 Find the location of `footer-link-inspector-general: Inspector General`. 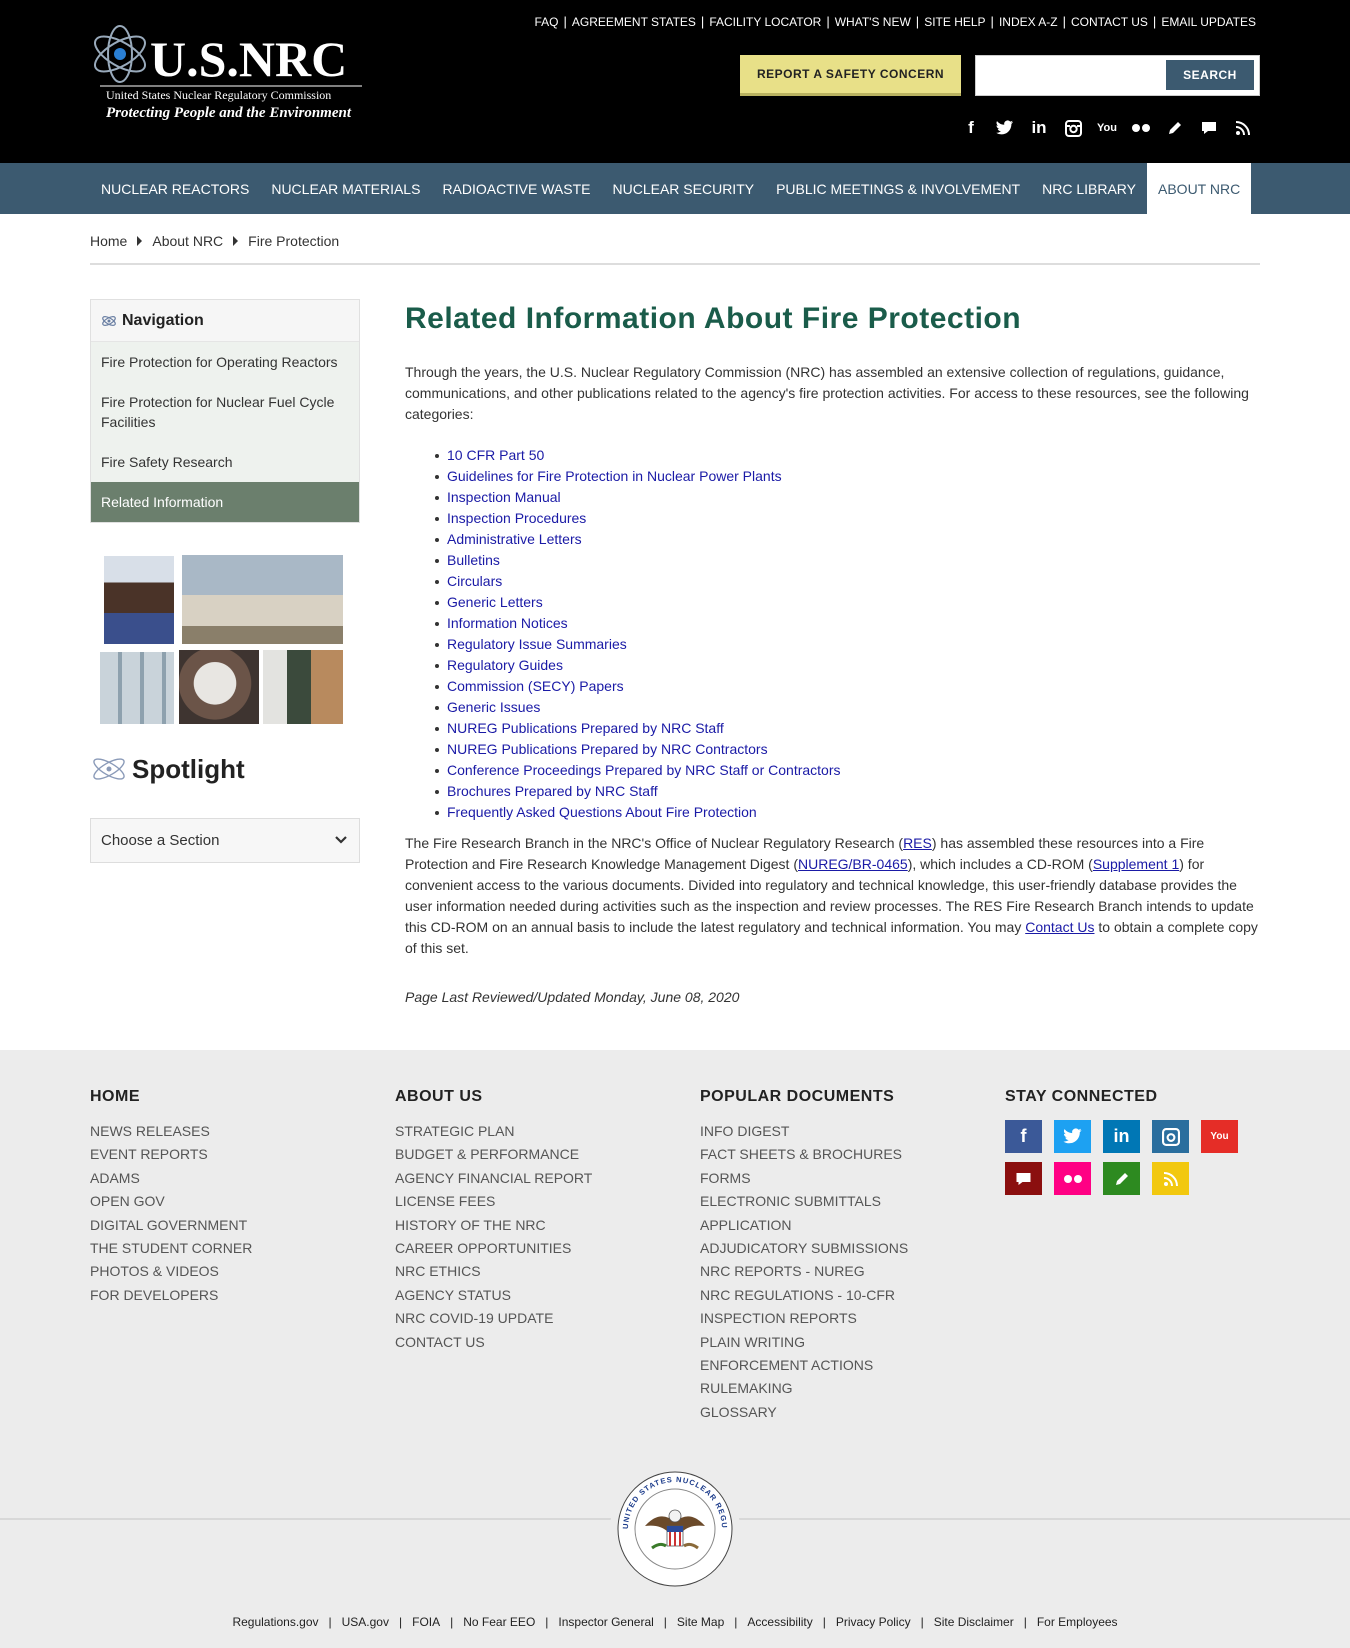

footer-link-inspector-general: Inspector General is located at coordinates (605, 1622).